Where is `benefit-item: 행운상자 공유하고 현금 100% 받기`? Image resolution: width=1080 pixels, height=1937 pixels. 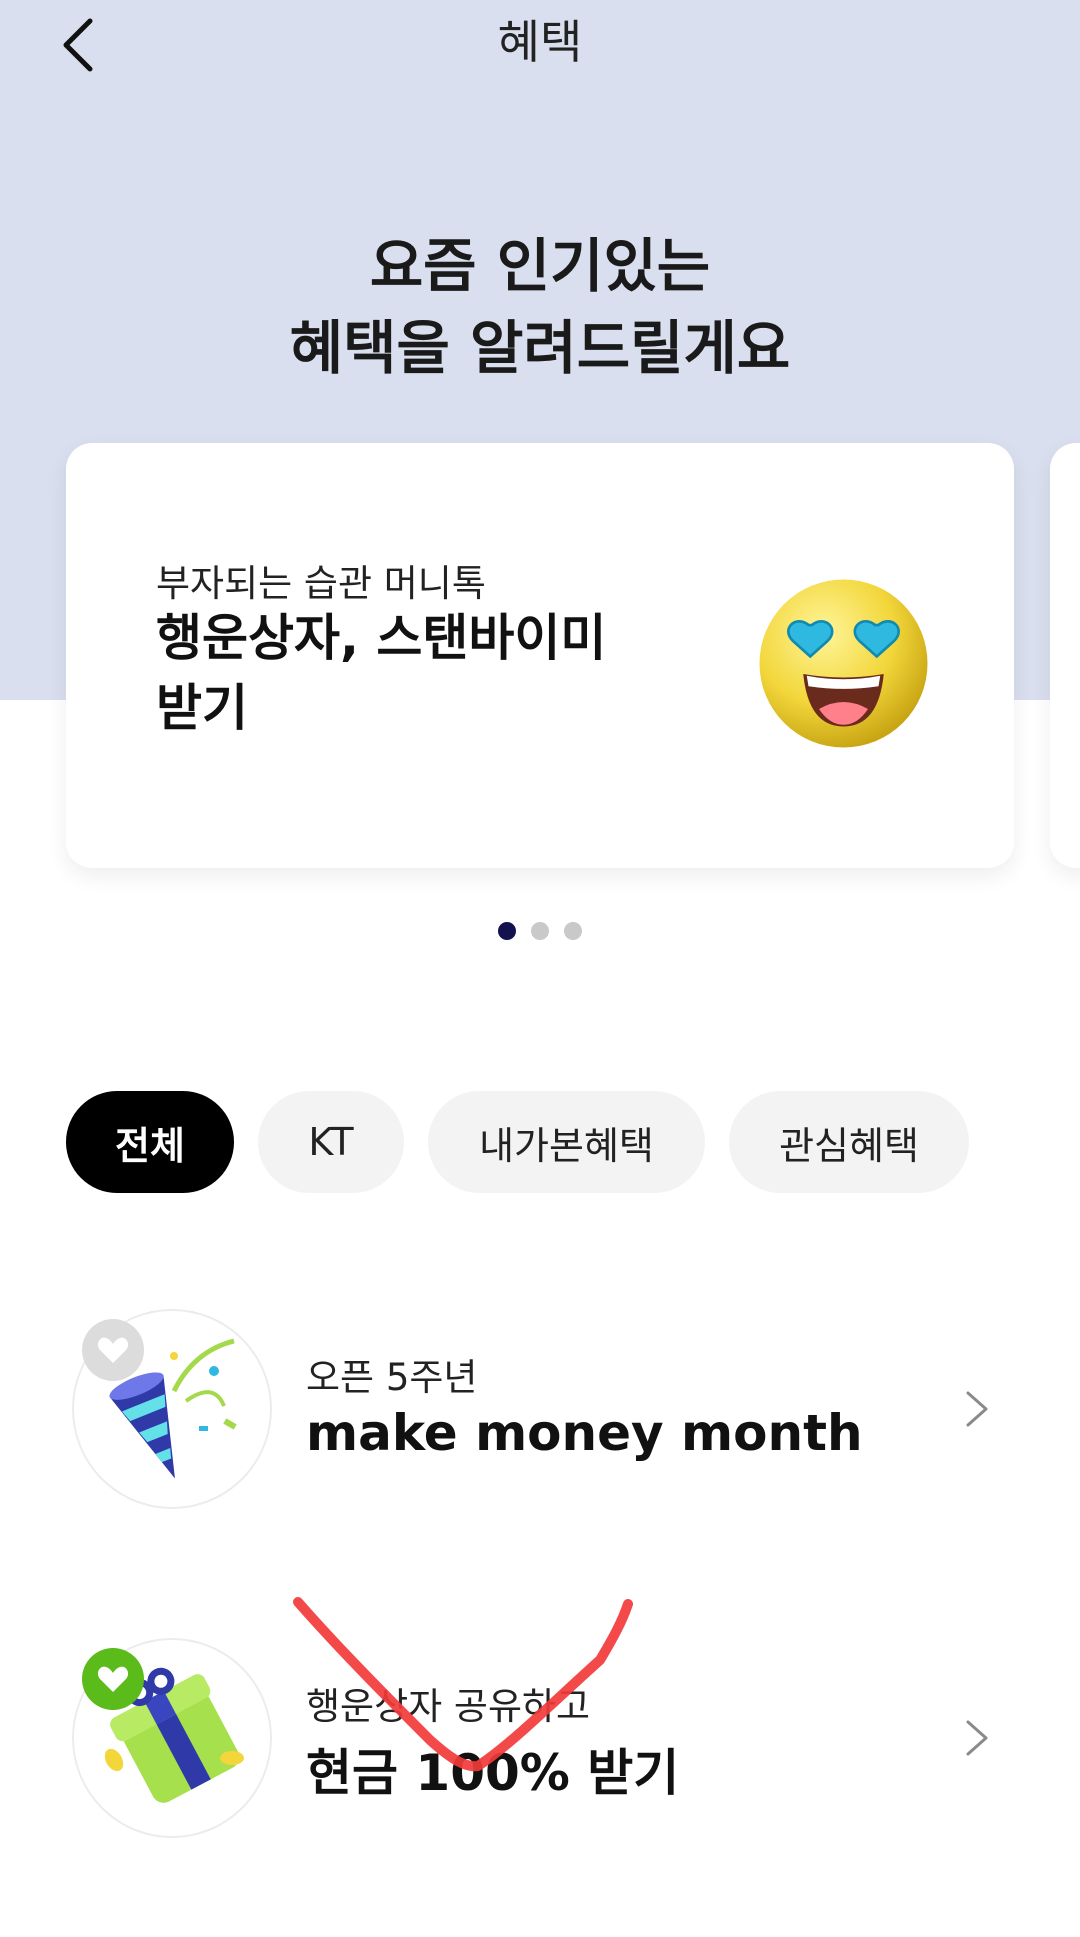 benefit-item: 행운상자 공유하고 현금 100% 받기 is located at coordinates (540, 1738).